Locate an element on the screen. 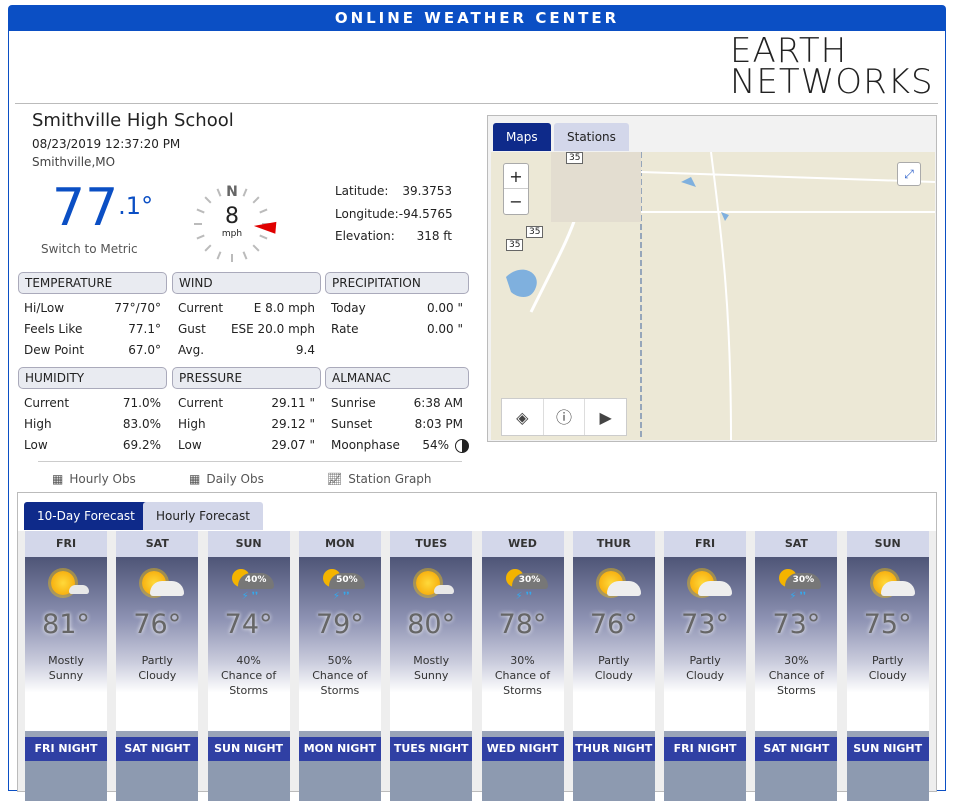  high-temp: 76° is located at coordinates (157, 624).